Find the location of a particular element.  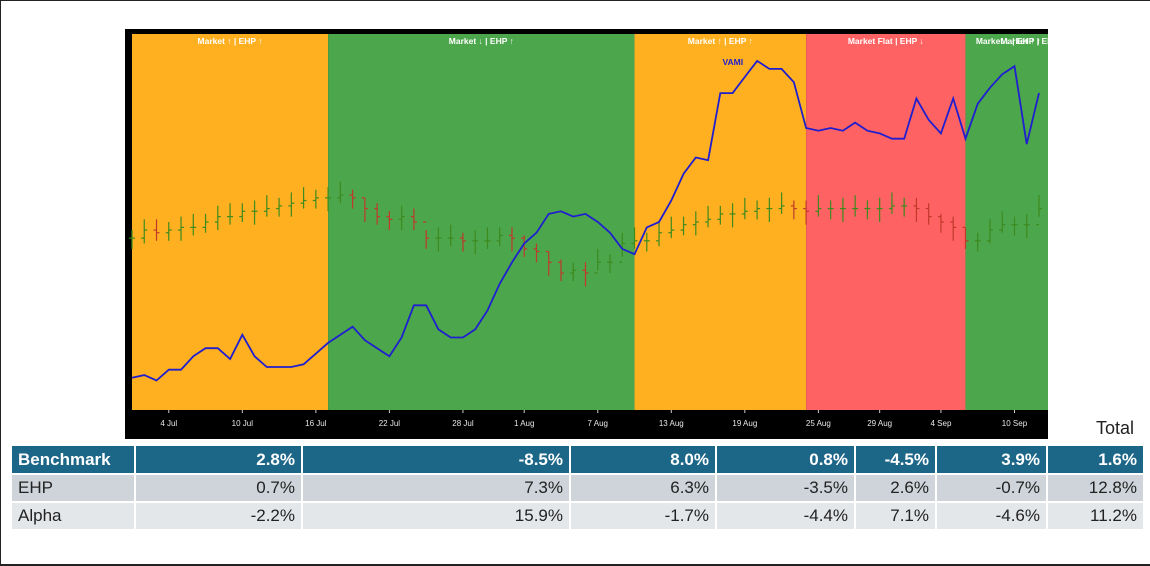

x-tick-label: 10 Jul is located at coordinates (243, 423).